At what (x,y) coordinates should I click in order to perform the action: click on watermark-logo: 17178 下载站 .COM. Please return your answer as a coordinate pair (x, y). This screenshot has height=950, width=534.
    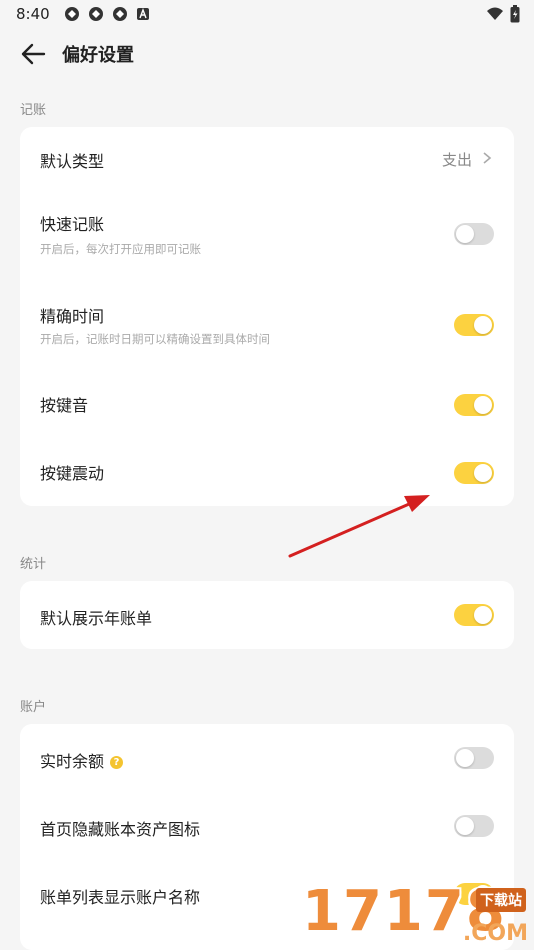
    Looking at the image, I should click on (418, 914).